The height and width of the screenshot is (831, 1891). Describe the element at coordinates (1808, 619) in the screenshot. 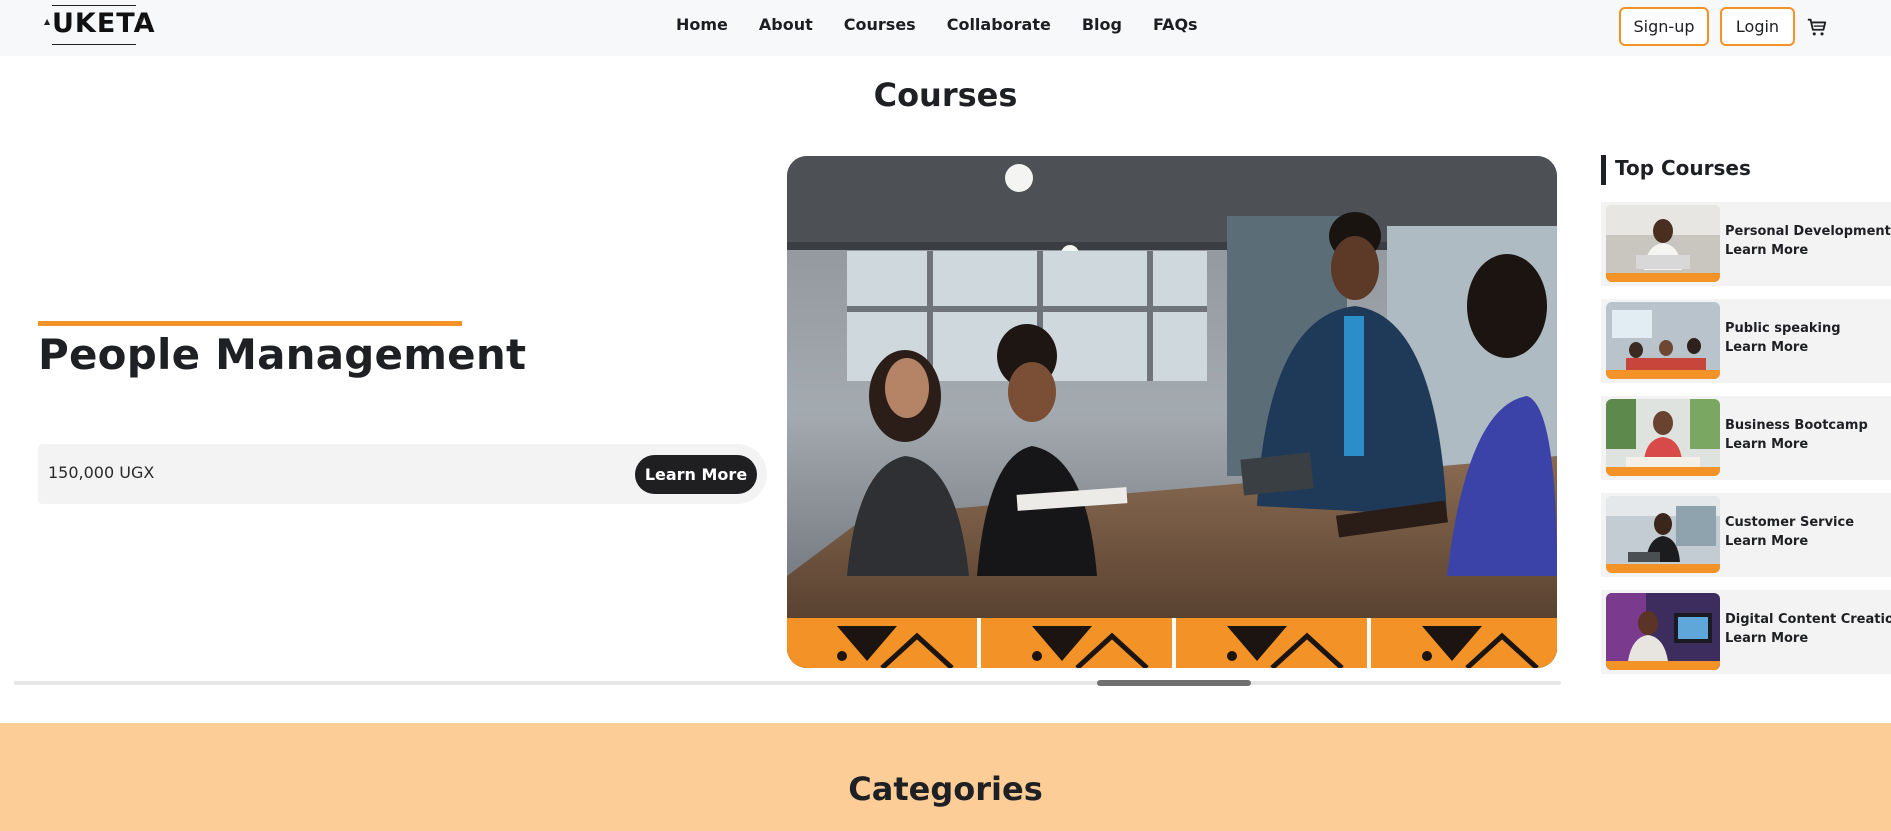

I see `course-name: Digital Content Creation` at that location.